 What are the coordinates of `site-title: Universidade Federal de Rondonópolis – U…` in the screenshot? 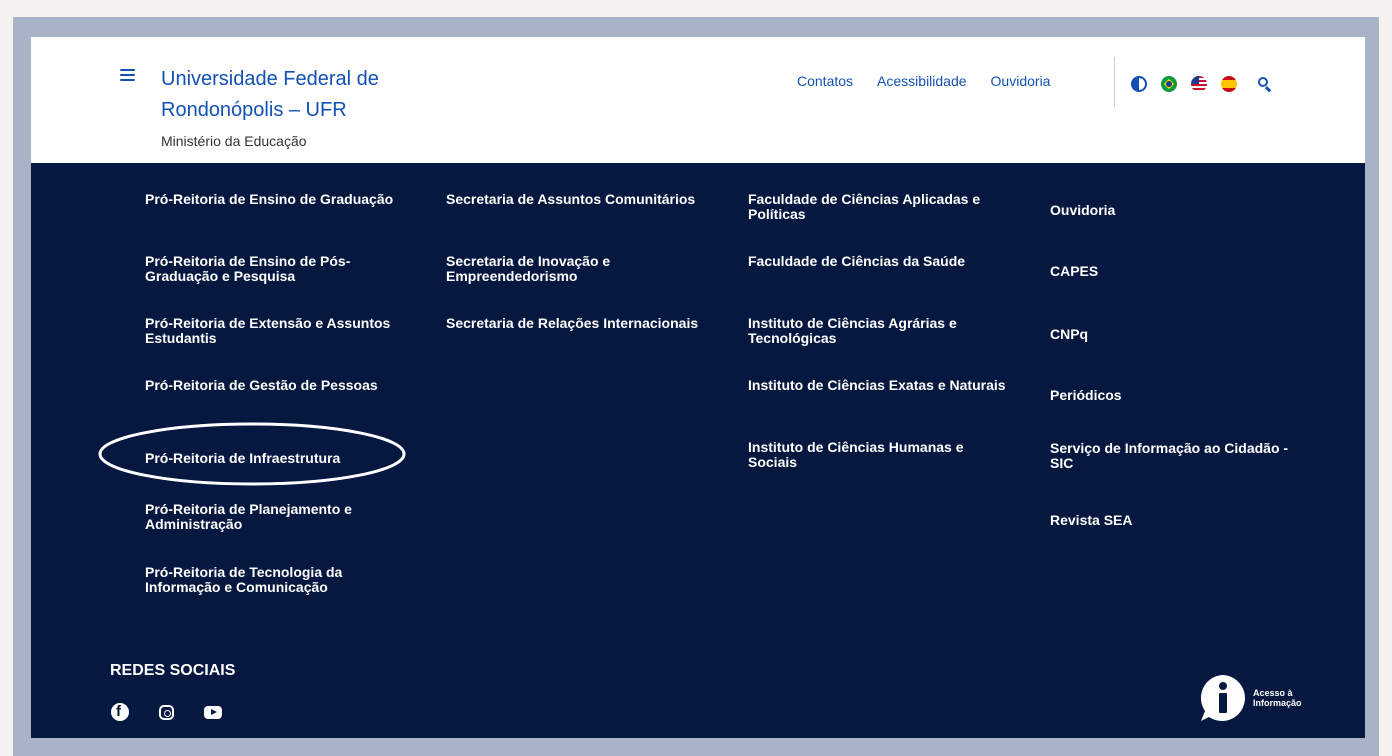 It's located at (326, 95).